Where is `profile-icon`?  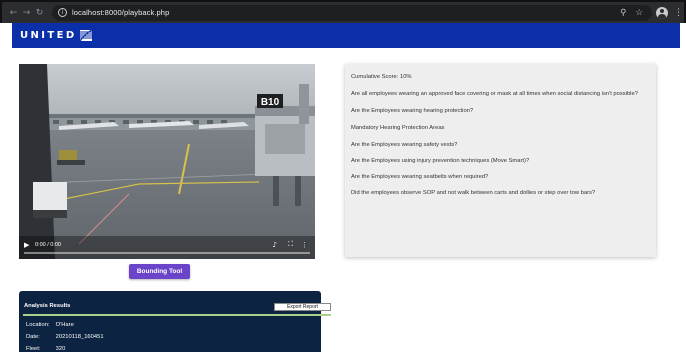 profile-icon is located at coordinates (662, 12).